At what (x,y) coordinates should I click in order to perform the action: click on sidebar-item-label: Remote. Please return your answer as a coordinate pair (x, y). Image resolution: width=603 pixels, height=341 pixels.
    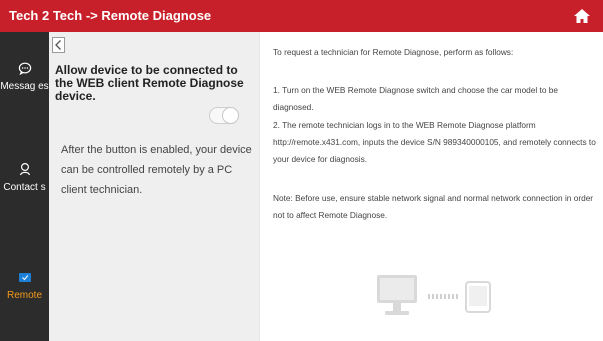
    Looking at the image, I should click on (24, 295).